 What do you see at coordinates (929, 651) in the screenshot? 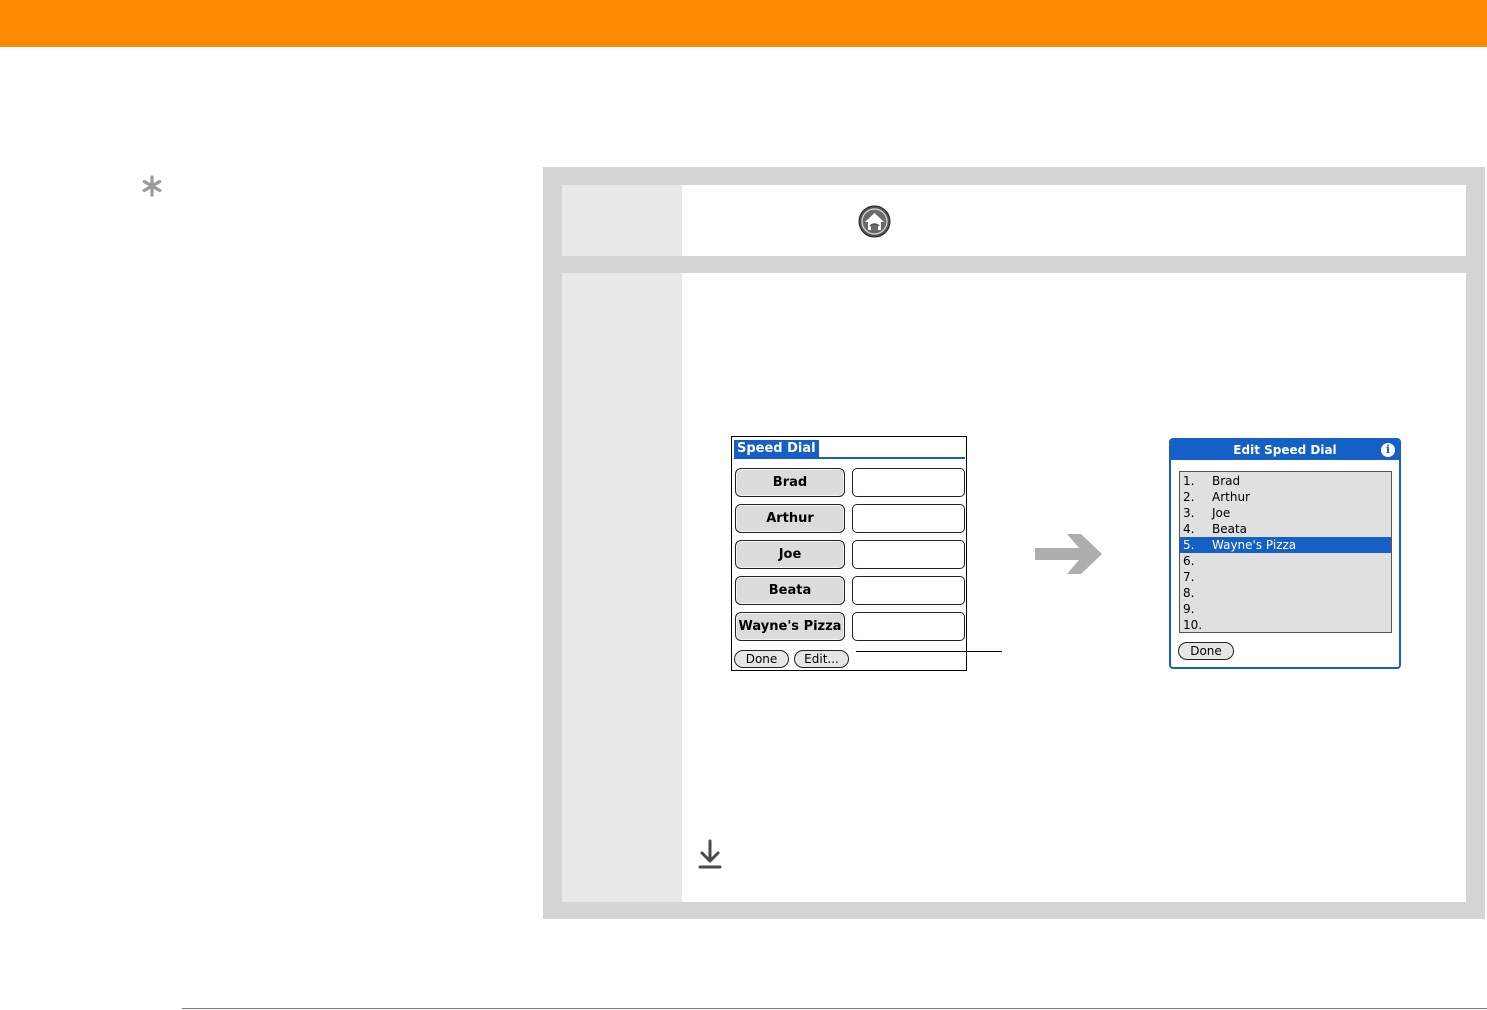
I see `callout-line` at bounding box center [929, 651].